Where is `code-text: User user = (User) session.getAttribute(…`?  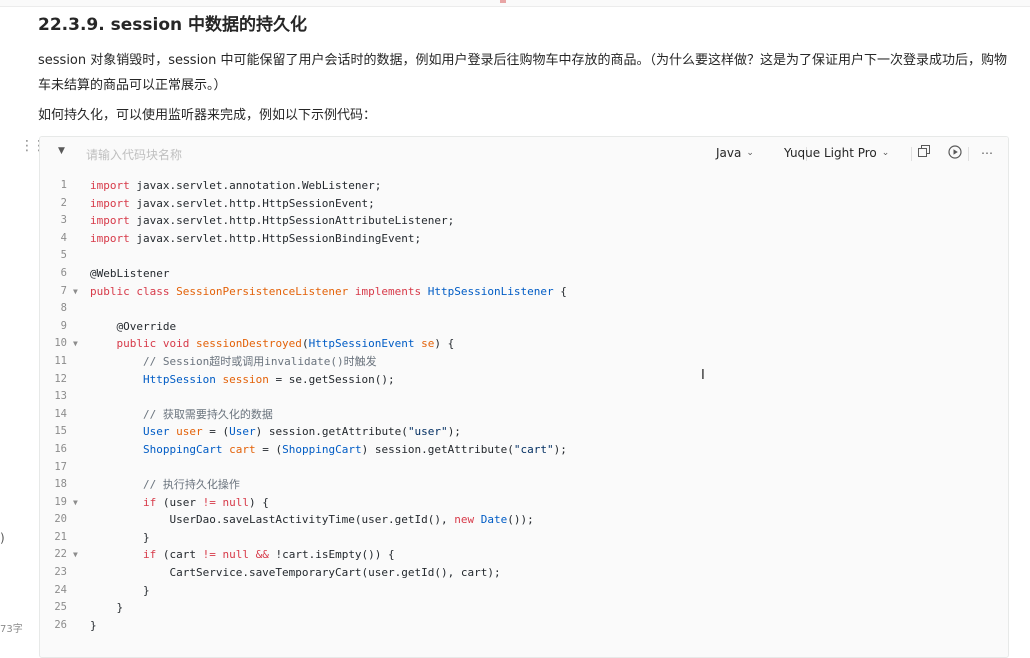
code-text: User user = (User) session.getAttribute(… is located at coordinates (275, 432).